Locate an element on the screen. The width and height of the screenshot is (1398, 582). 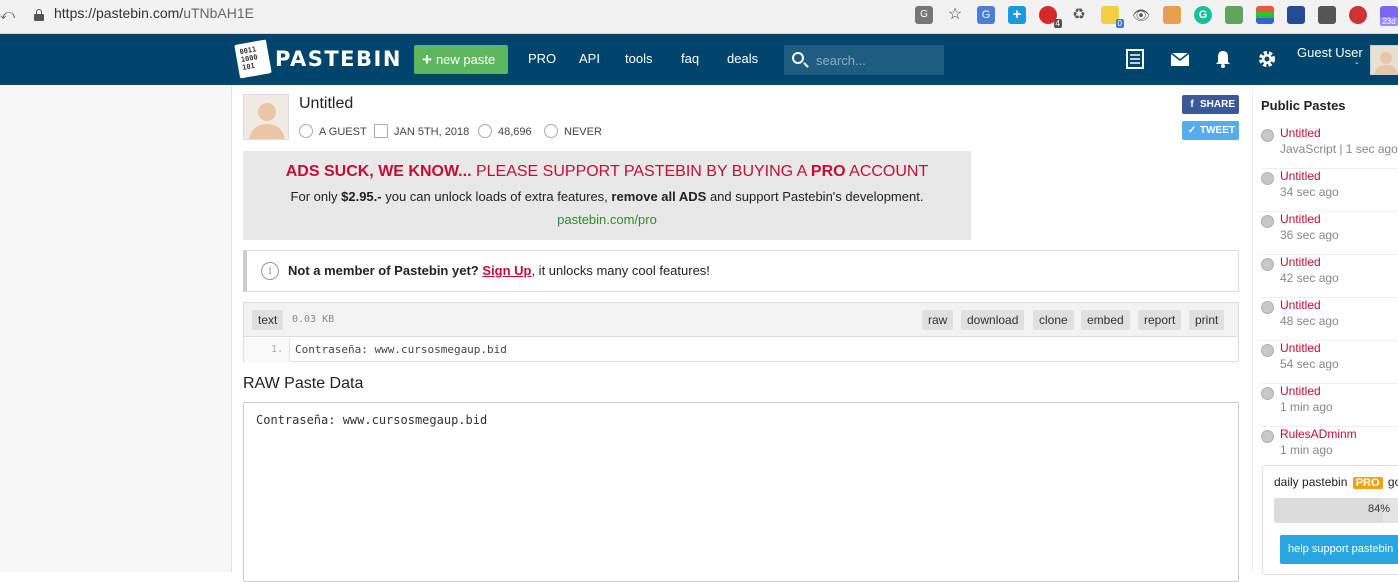
calendar-extension-icon: 23d is located at coordinates (1389, 16).